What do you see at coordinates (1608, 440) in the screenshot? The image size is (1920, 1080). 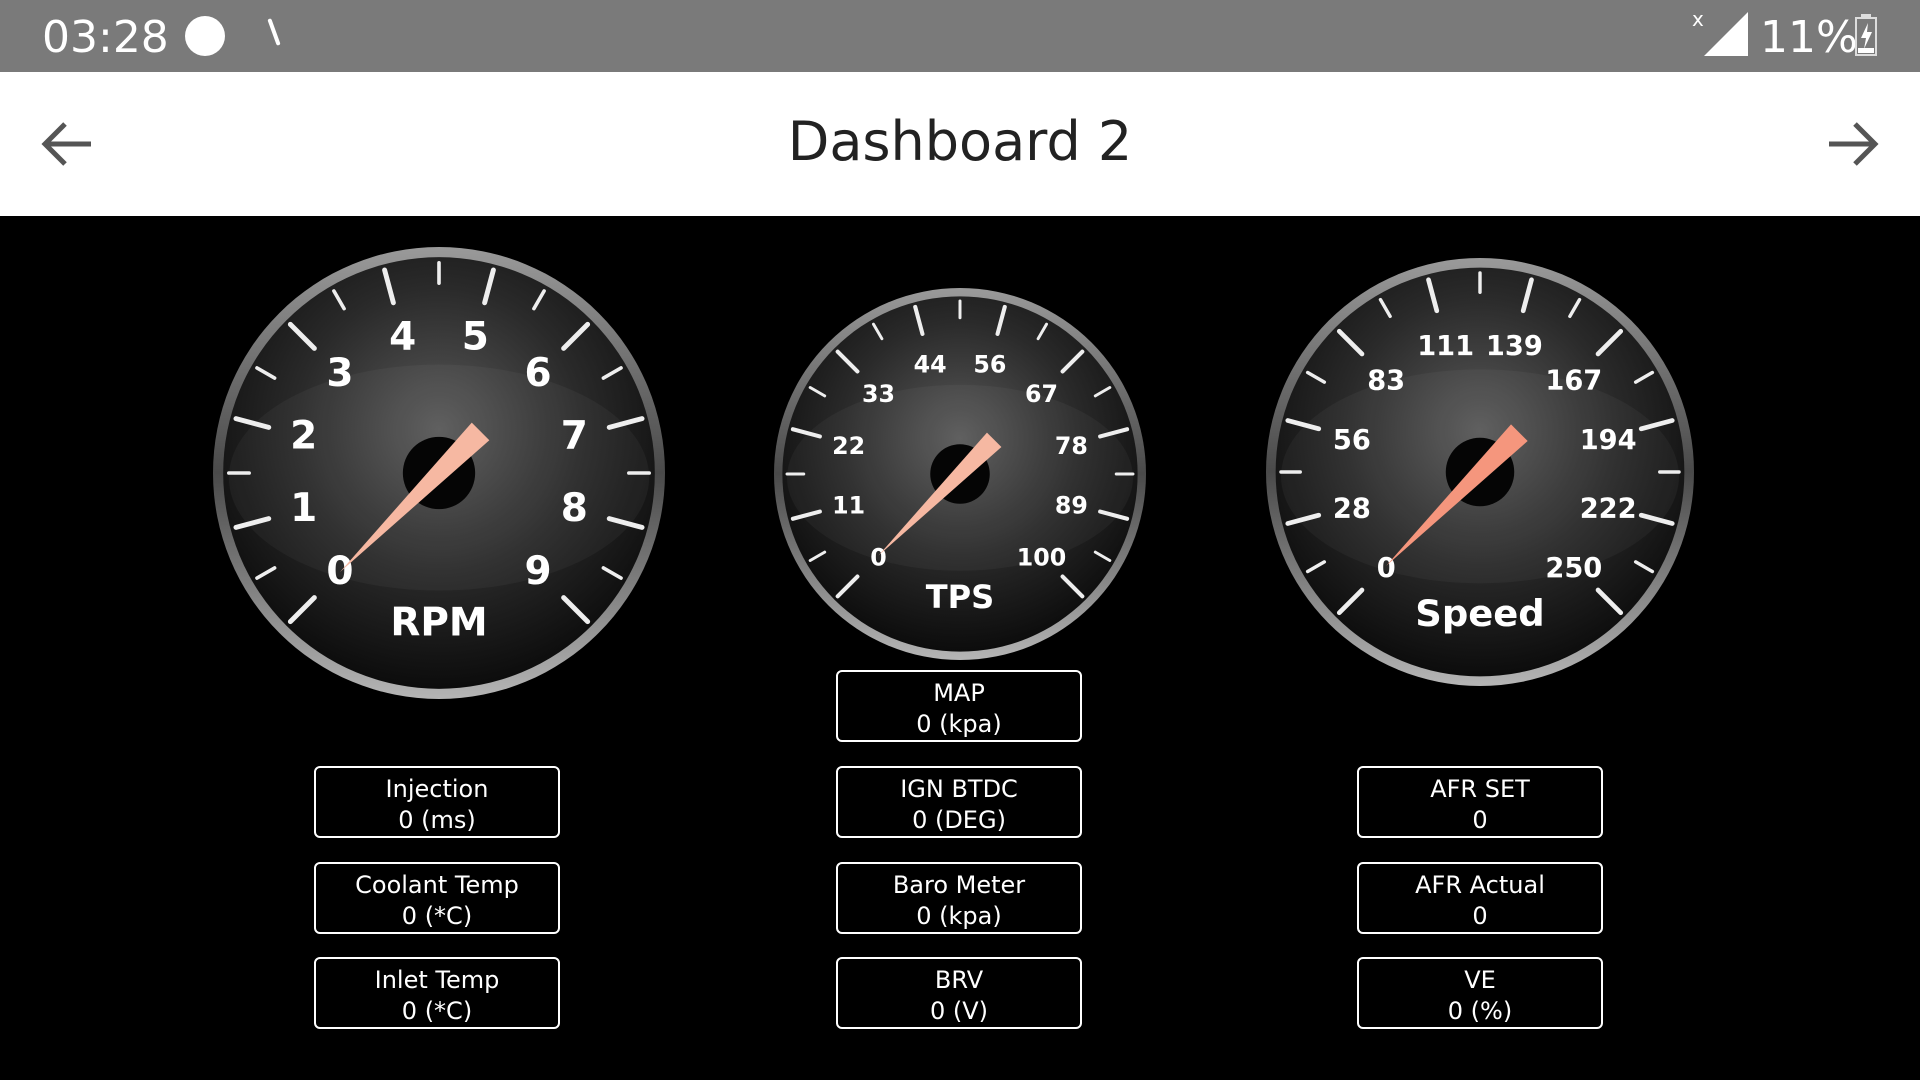 I see `gauge-tick-label: 194` at bounding box center [1608, 440].